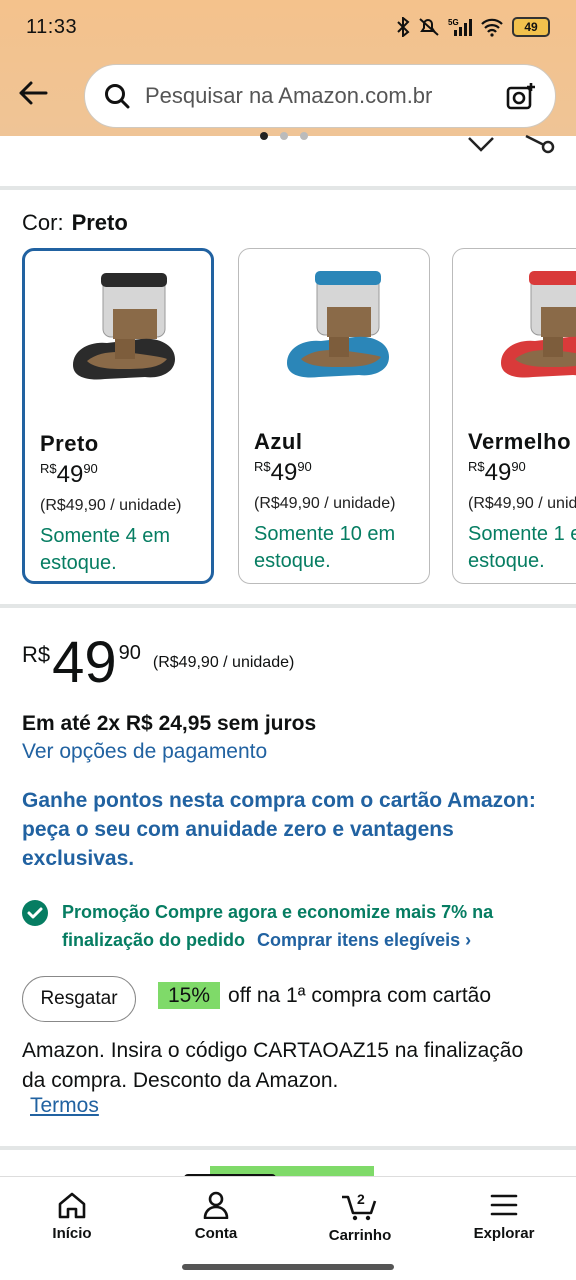  Describe the element at coordinates (325, 547) in the screenshot. I see `variant-stock: Somente 10 em estoque.` at that location.